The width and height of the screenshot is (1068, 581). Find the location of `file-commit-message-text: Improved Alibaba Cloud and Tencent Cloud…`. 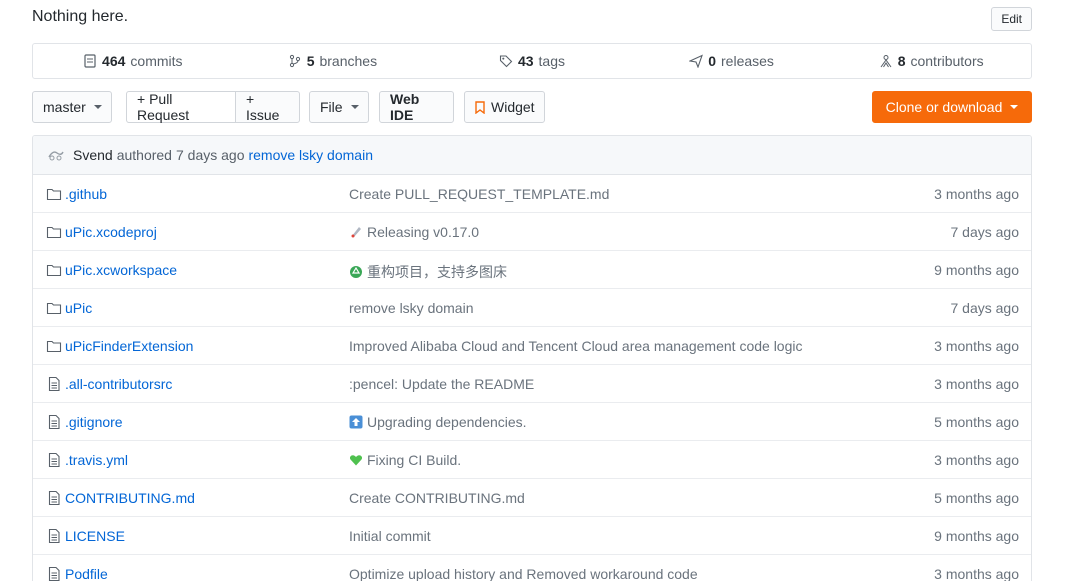

file-commit-message-text: Improved Alibaba Cloud and Tencent Cloud… is located at coordinates (576, 346).